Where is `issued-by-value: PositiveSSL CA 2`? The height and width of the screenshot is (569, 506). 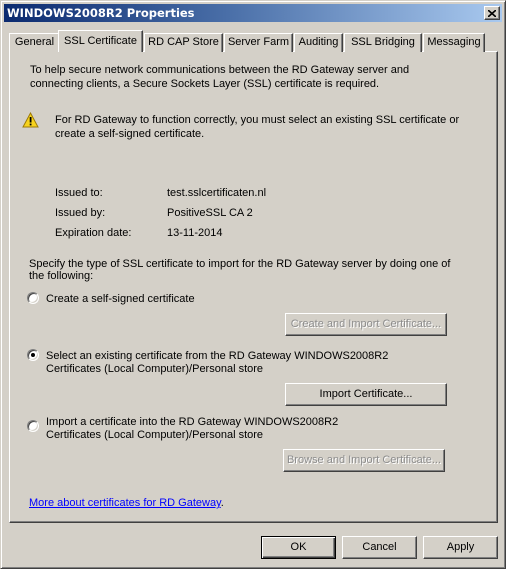 issued-by-value: PositiveSSL CA 2 is located at coordinates (210, 213).